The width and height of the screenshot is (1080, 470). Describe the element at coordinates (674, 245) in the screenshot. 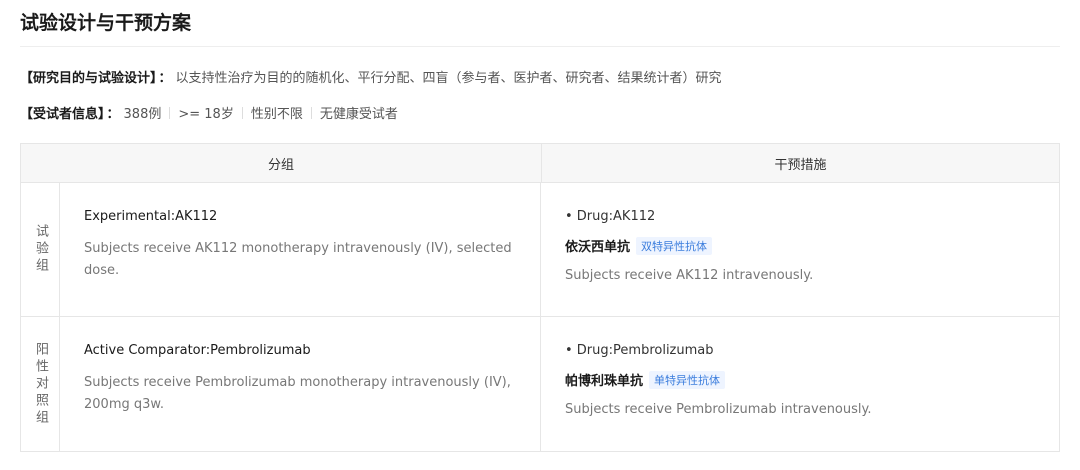

I see `antibody-tag: 双特异性抗体` at that location.